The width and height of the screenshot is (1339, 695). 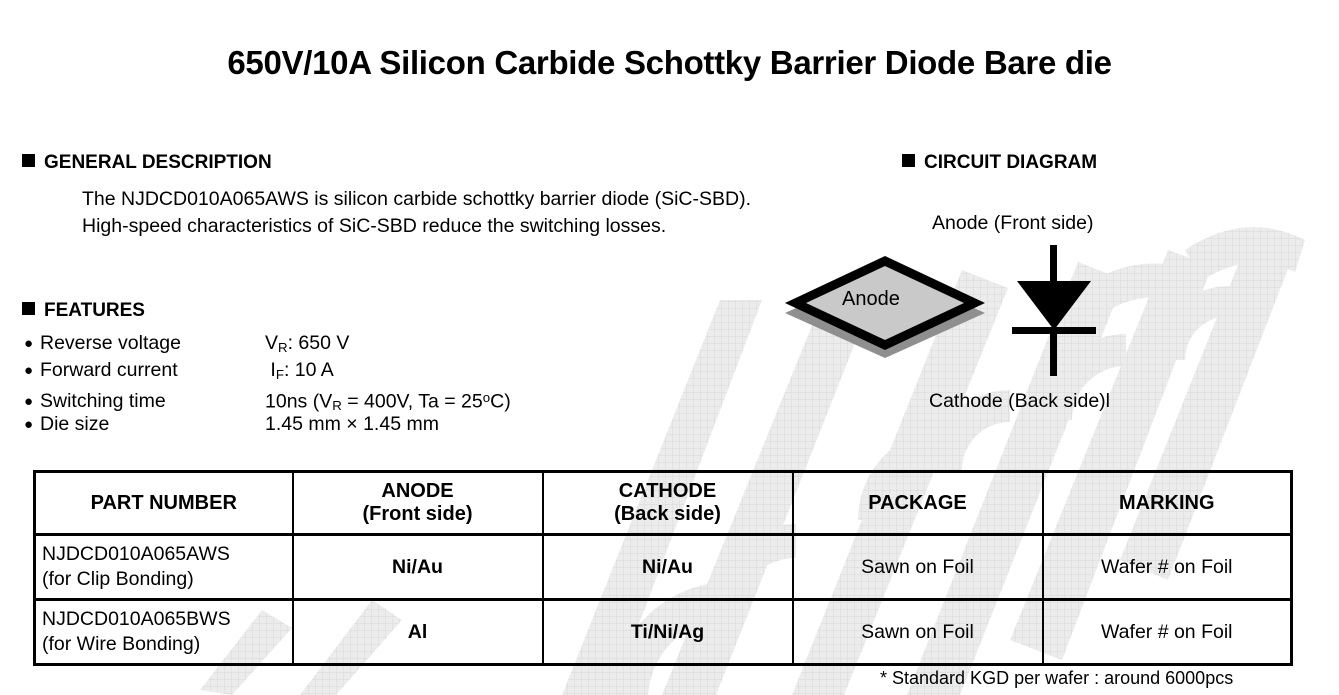 I want to click on column-header-marking-line1: MARKING, so click(x=1166, y=502).